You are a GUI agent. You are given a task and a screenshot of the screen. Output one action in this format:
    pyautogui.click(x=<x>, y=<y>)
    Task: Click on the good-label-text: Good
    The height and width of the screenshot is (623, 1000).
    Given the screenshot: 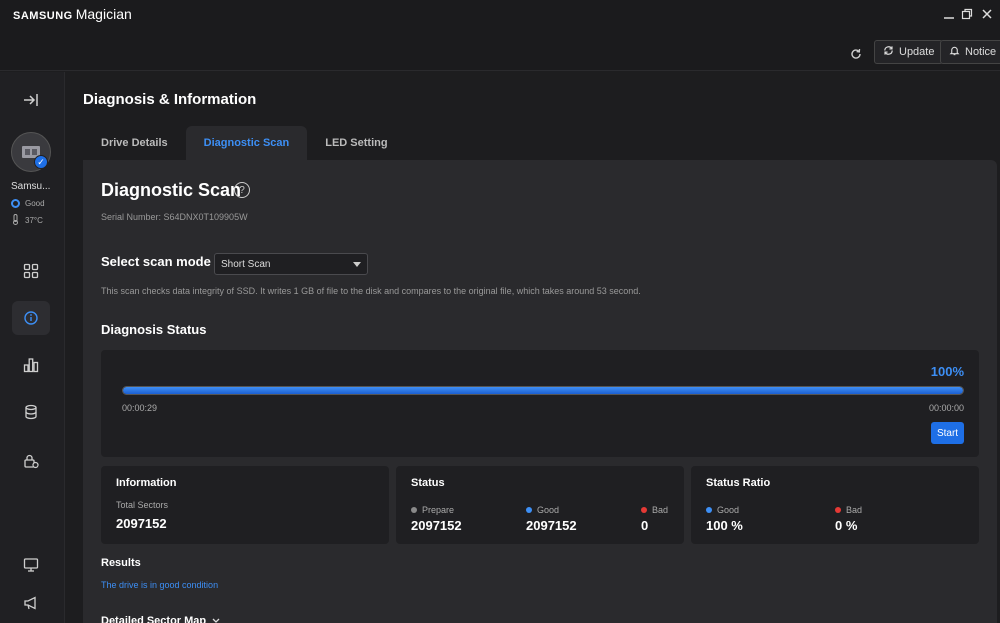 What is the action you would take?
    pyautogui.click(x=548, y=510)
    